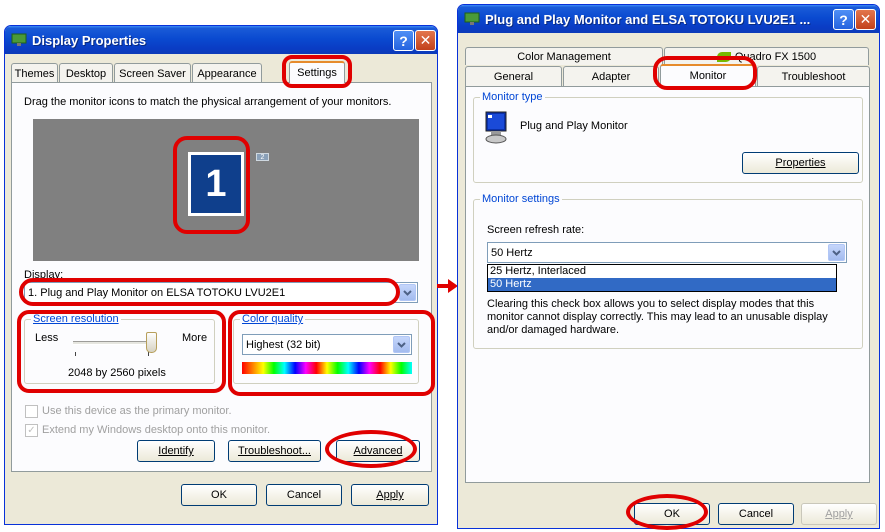 Image resolution: width=885 pixels, height=532 pixels. What do you see at coordinates (662, 271) in the screenshot?
I see `refresh-option-25hz: 25 Hertz, Interlaced` at bounding box center [662, 271].